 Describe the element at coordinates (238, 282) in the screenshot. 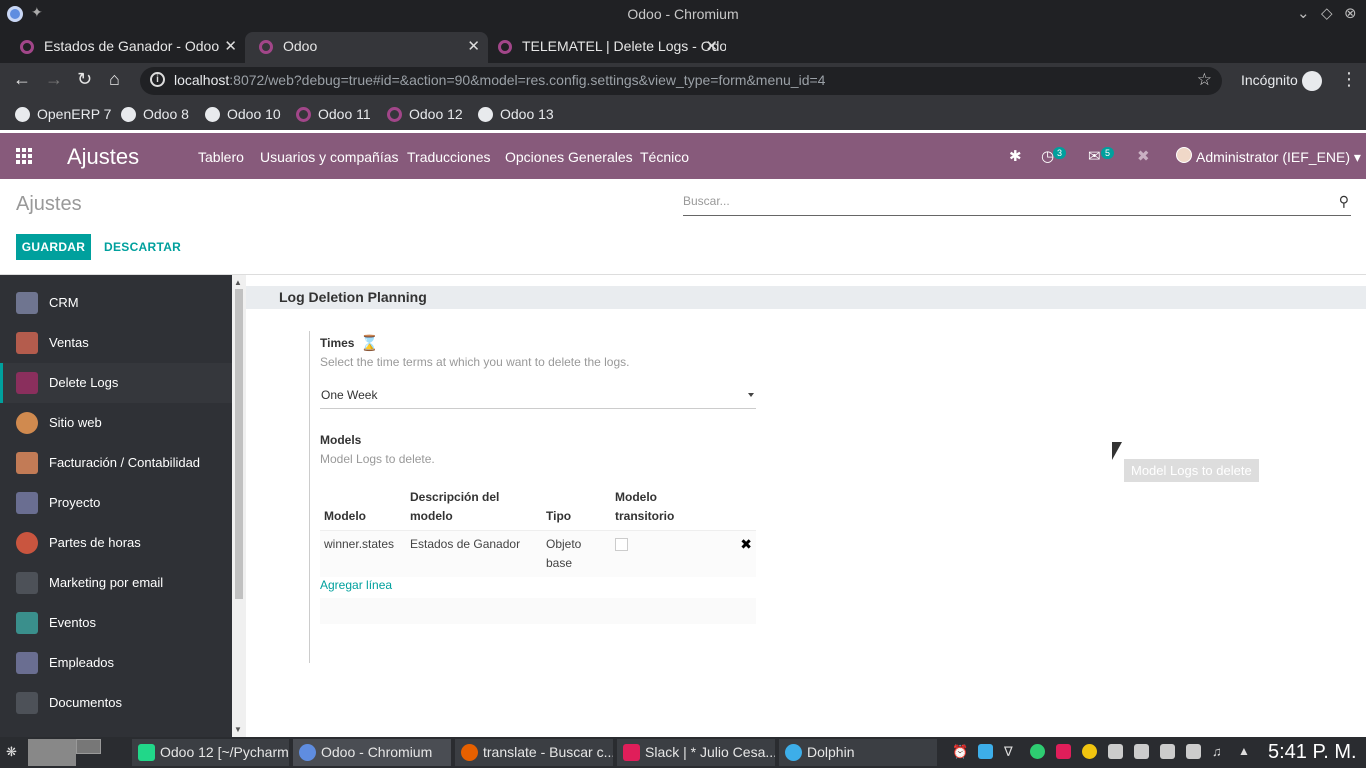

I see `scroll-up-icon: ▲` at that location.